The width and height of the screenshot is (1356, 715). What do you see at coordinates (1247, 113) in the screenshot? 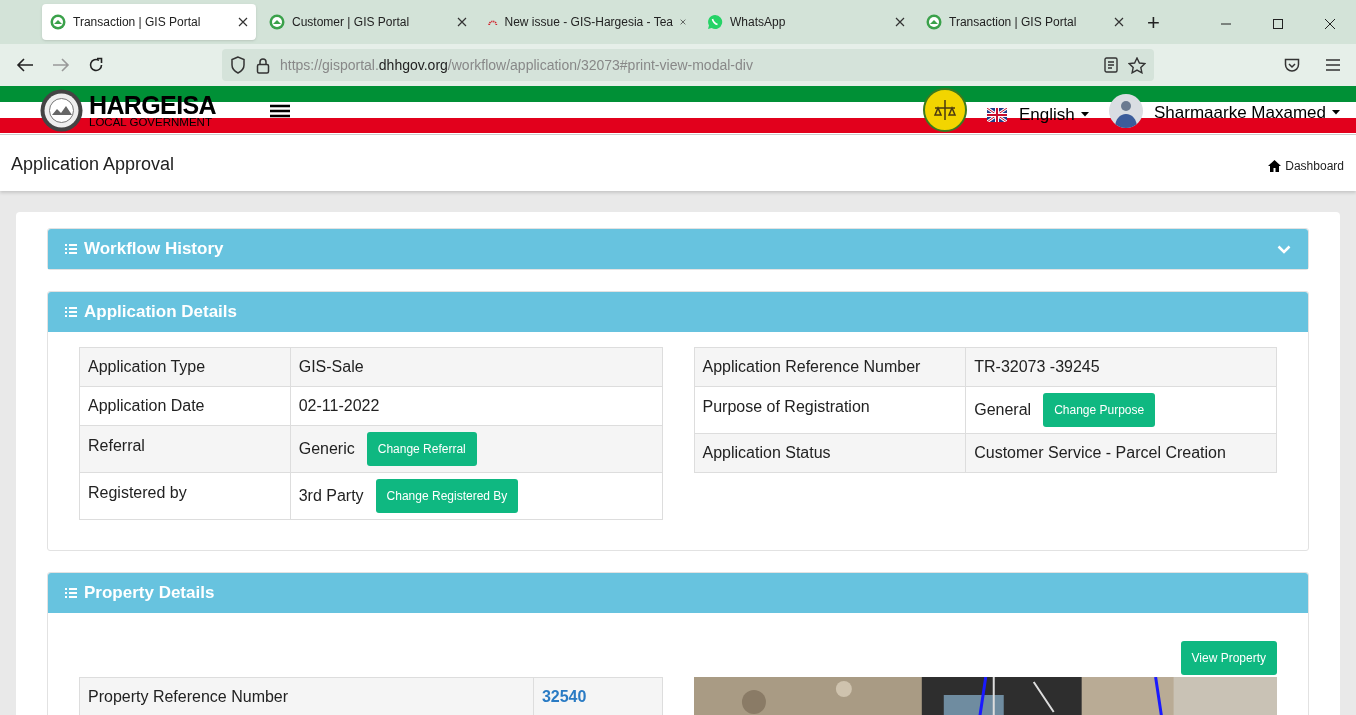
I see `user-dropdown: Sharmaarke Maxamed` at bounding box center [1247, 113].